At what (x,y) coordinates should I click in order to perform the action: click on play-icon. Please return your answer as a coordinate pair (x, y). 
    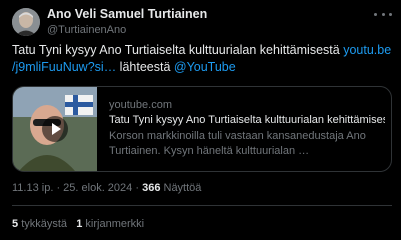
    Looking at the image, I should click on (55, 129).